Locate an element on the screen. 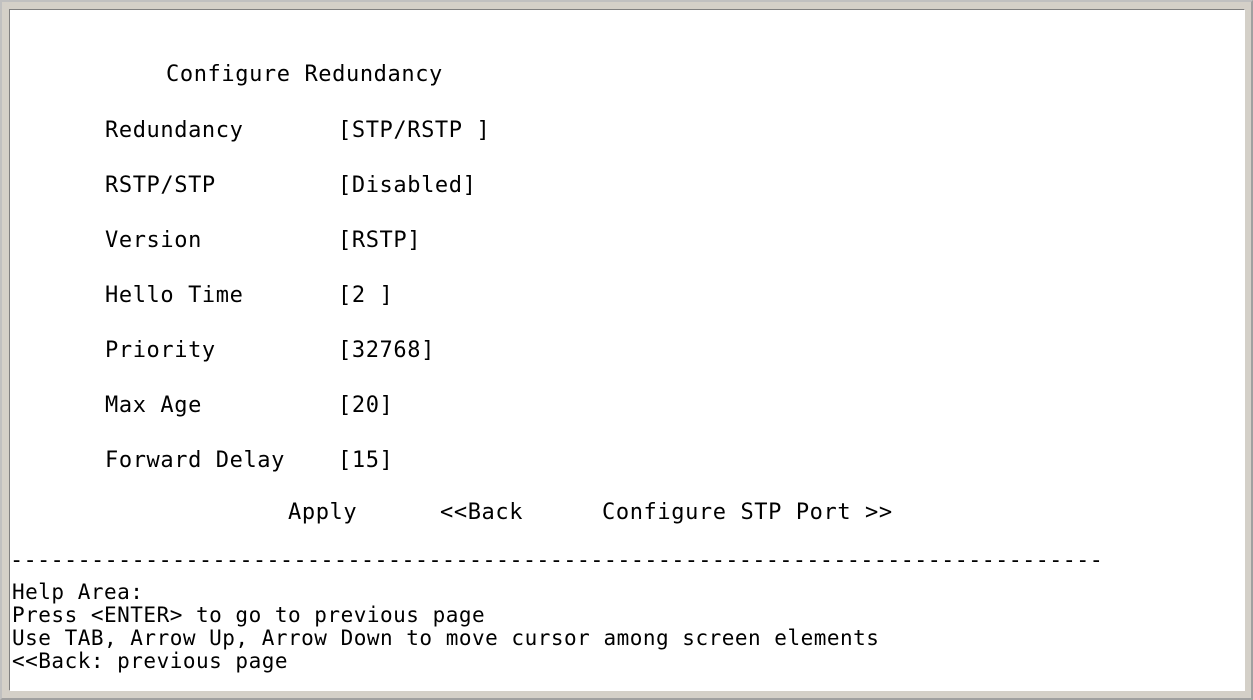 The height and width of the screenshot is (700, 1253). page-title: Configure Redundancy is located at coordinates (304, 74).